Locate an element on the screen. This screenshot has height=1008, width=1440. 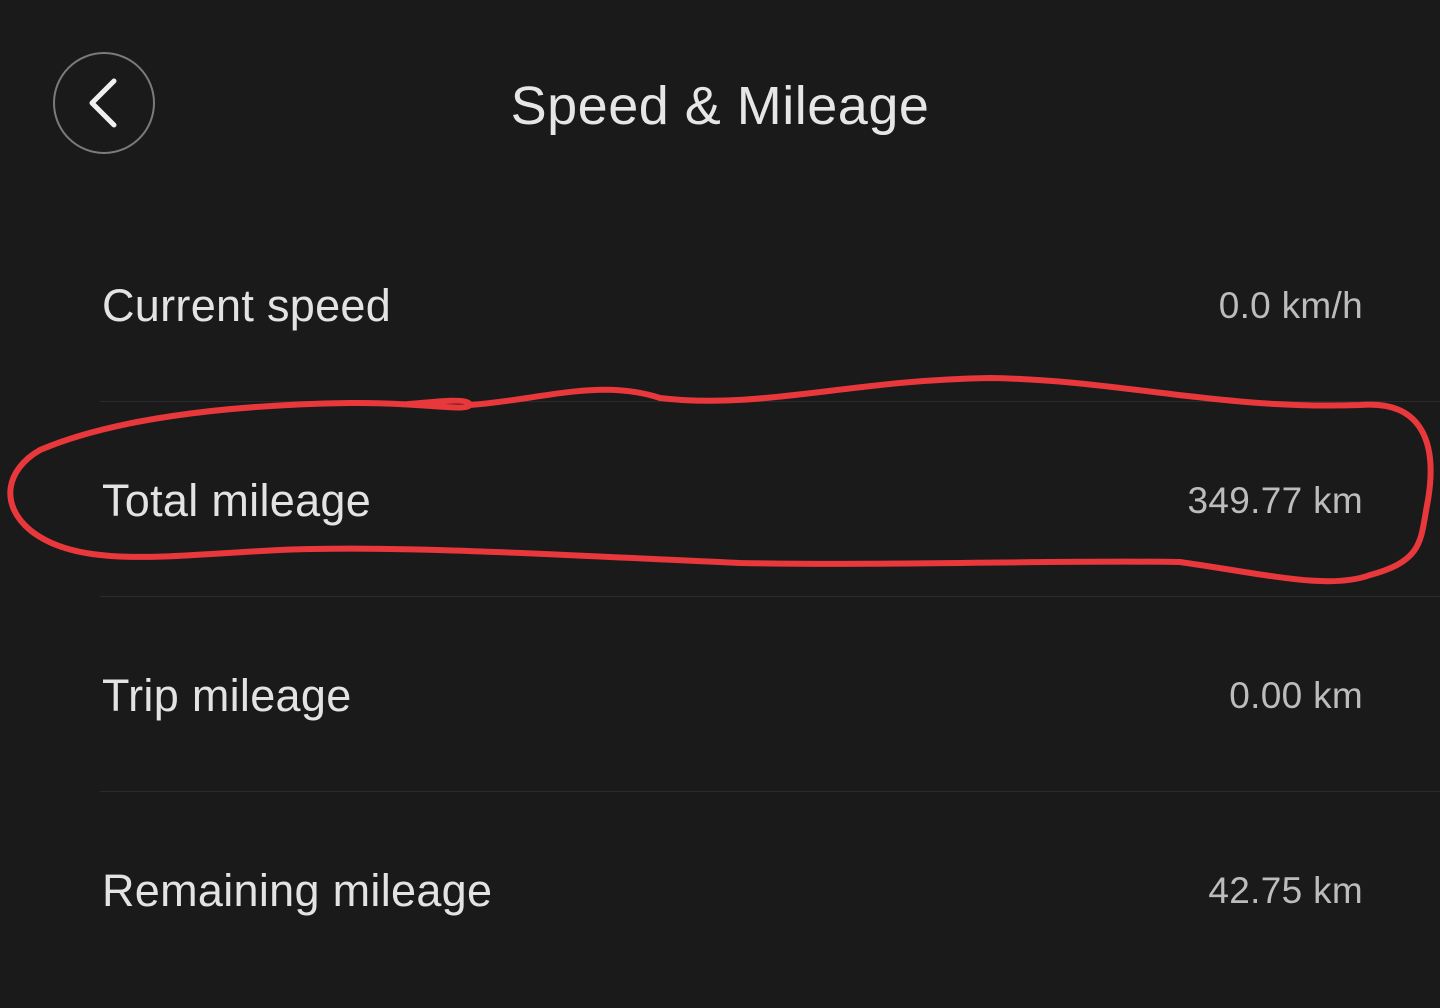
page-title: Speed & Mileage is located at coordinates (720, 106).